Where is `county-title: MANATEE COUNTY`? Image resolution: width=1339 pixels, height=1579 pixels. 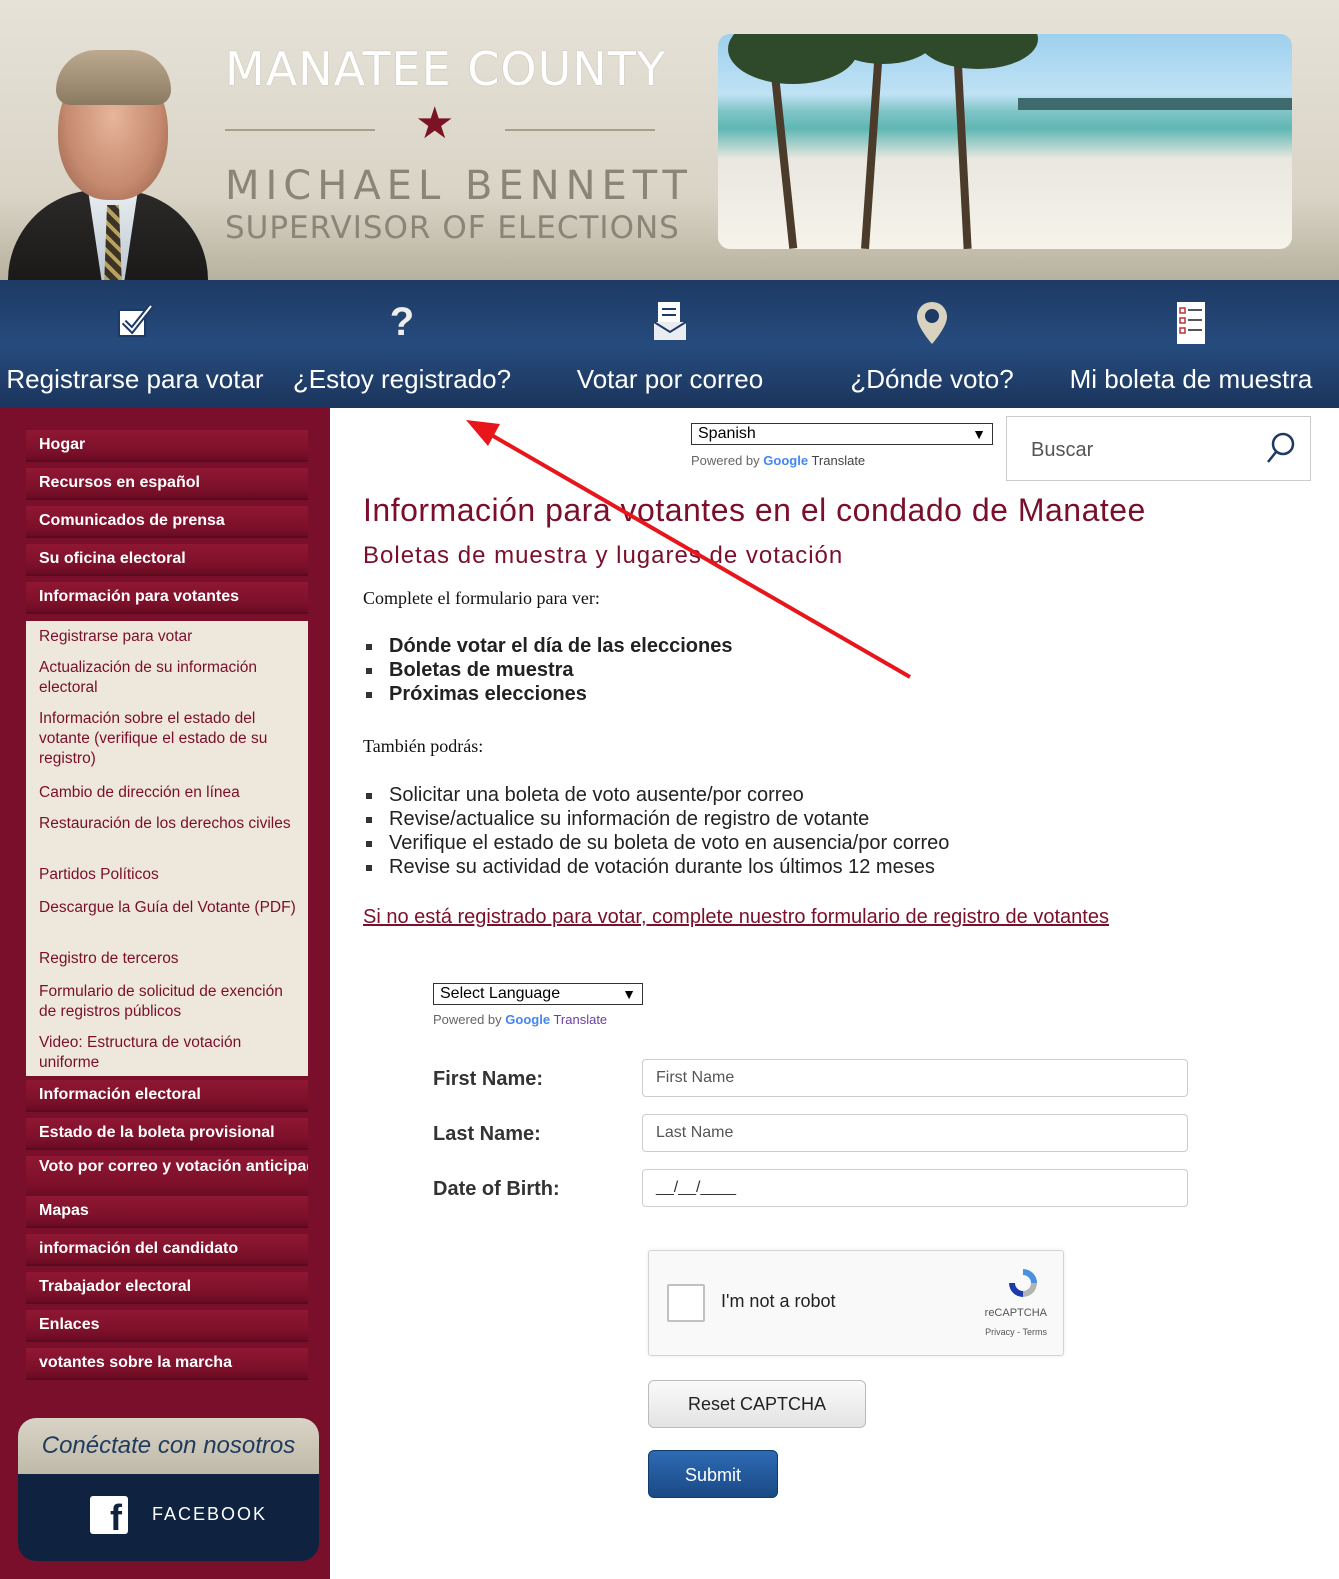 county-title: MANATEE COUNTY is located at coordinates (445, 69).